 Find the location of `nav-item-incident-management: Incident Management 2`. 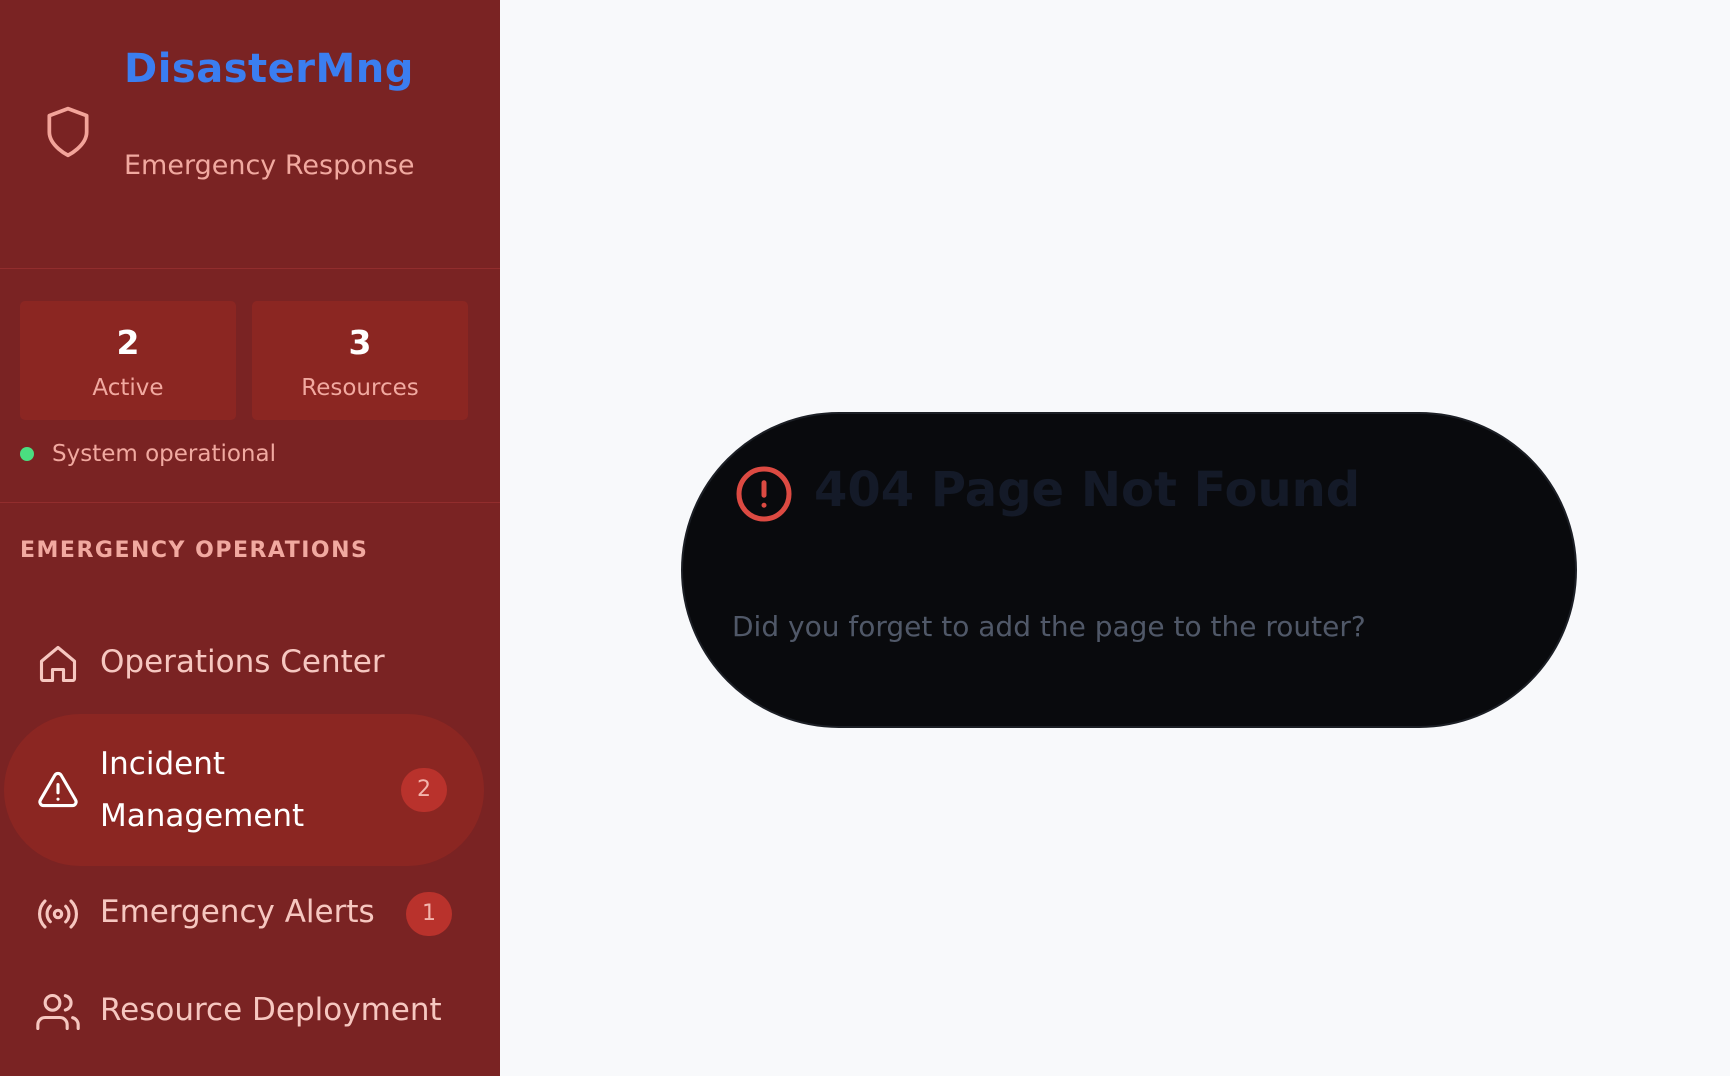

nav-item-incident-management: Incident Management 2 is located at coordinates (244, 790).